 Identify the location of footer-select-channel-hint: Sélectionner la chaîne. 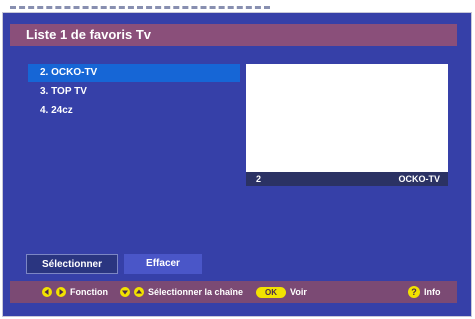
(181, 292).